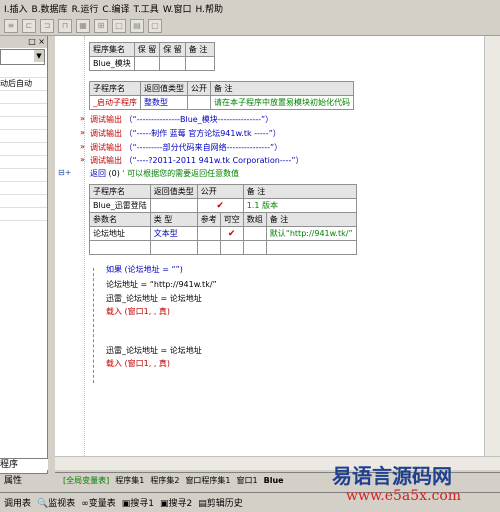 This screenshot has width=500, height=512. Describe the element at coordinates (82, 146) in the screenshot. I see `arrow-icon: »` at that location.